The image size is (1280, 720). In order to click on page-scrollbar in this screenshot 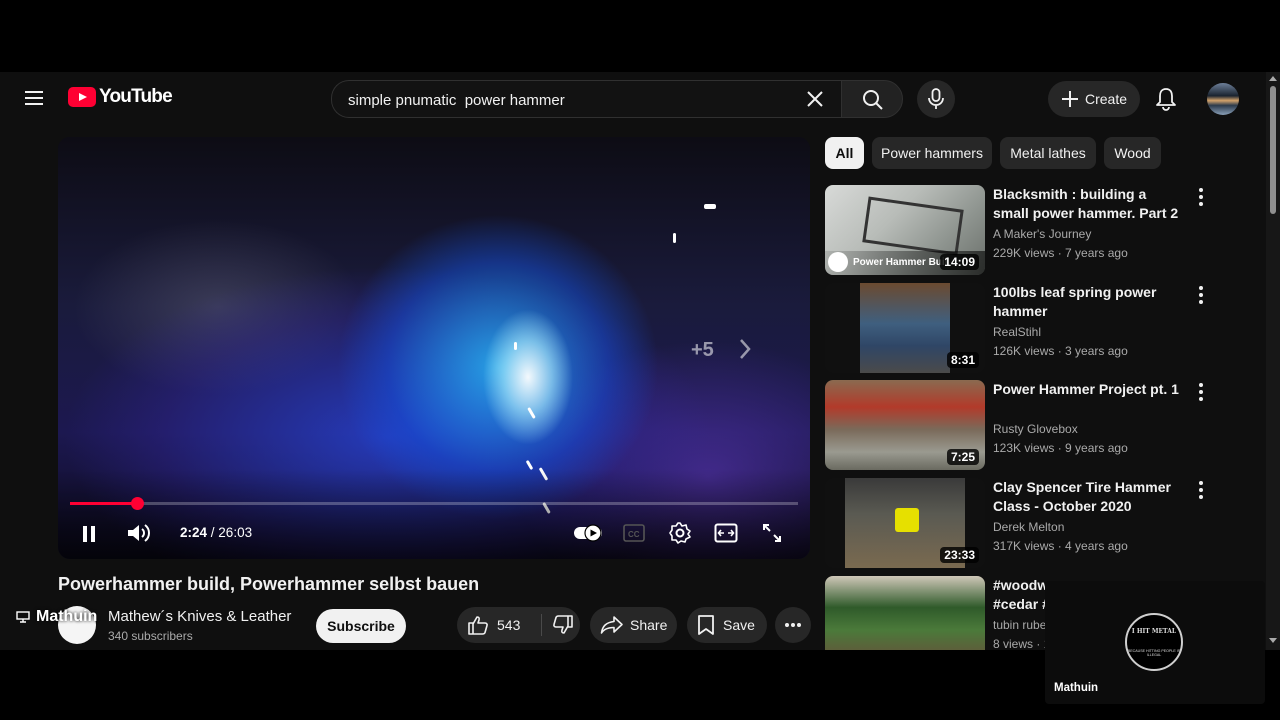, I will do `click(1273, 361)`.